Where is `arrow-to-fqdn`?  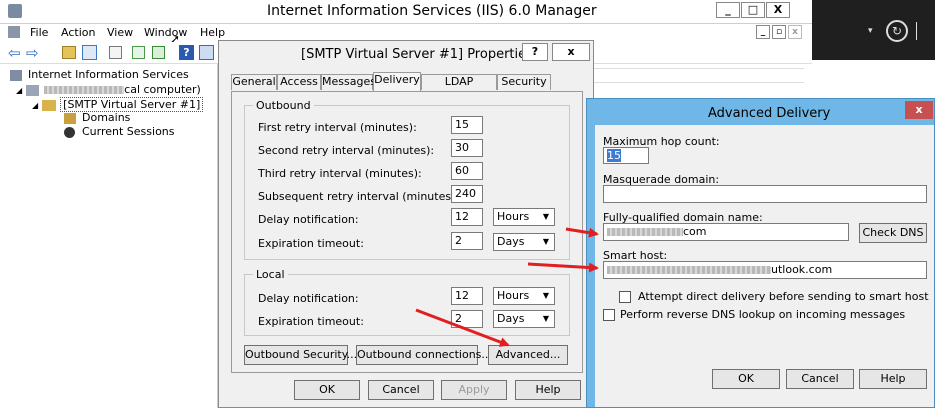 arrow-to-fqdn is located at coordinates (582, 232).